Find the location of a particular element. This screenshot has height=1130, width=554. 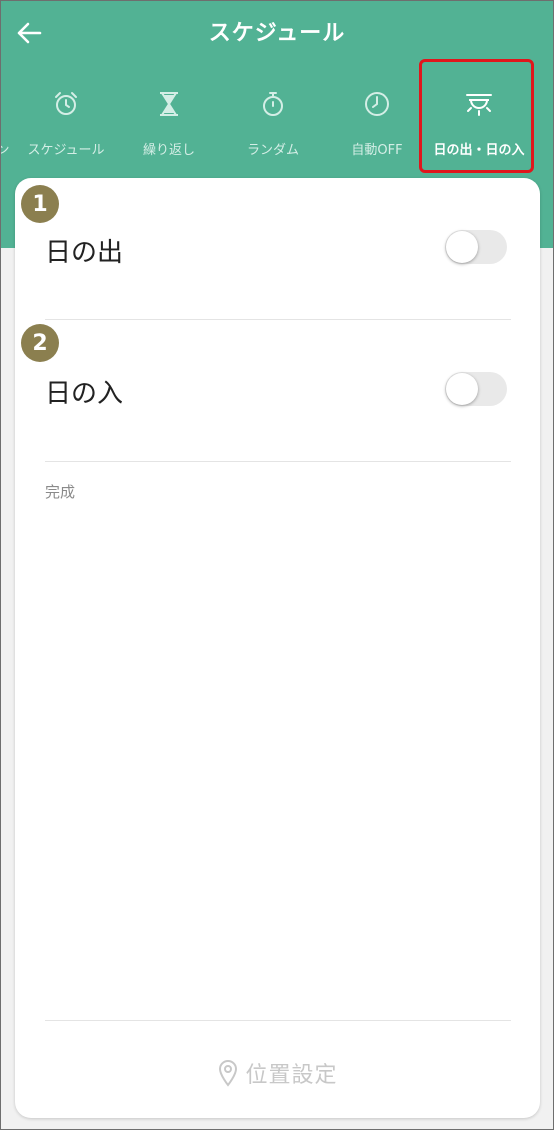

stopwatch-icon is located at coordinates (273, 104).